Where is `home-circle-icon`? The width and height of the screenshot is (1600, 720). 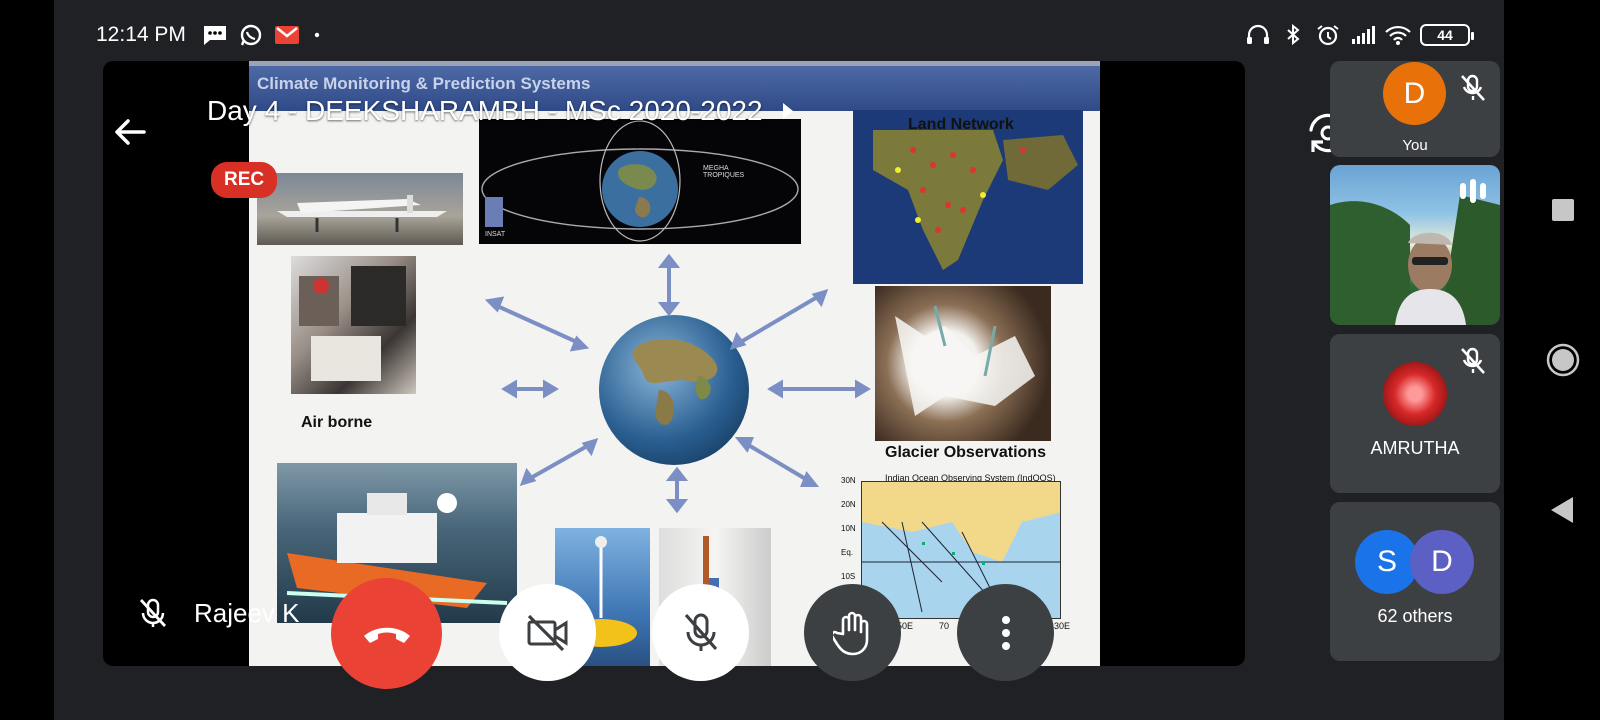
home-circle-icon is located at coordinates (1563, 360).